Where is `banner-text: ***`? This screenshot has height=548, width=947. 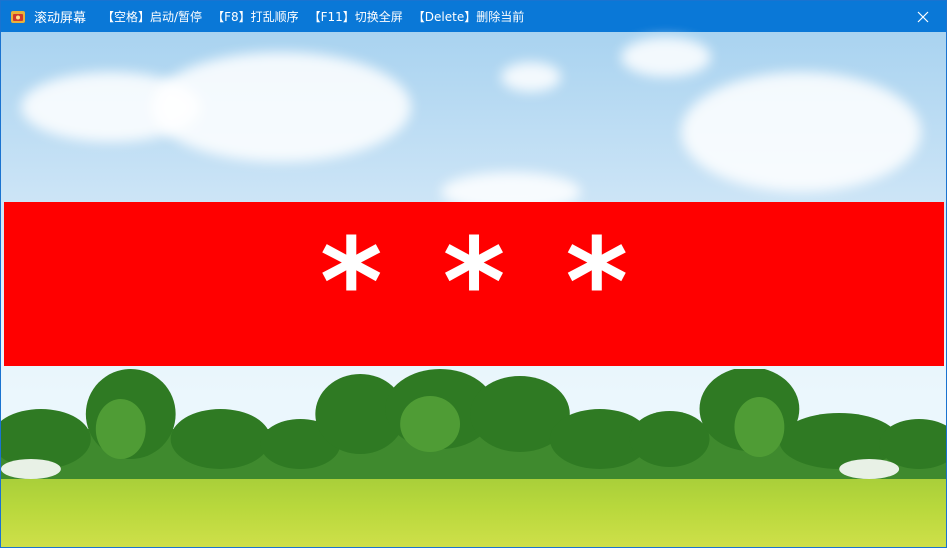
banner-text: *** is located at coordinates (504, 283).